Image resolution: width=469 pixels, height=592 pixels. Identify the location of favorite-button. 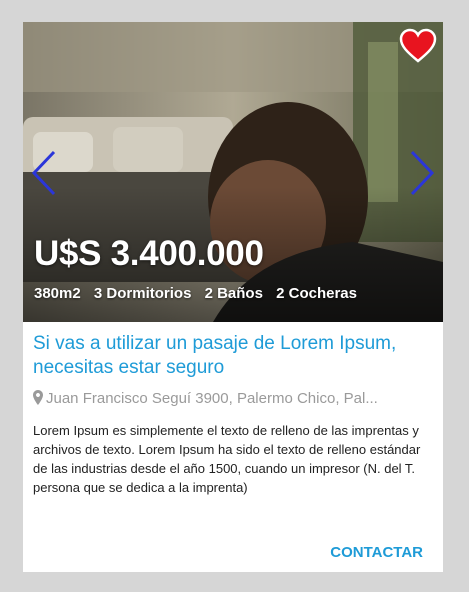
(418, 46).